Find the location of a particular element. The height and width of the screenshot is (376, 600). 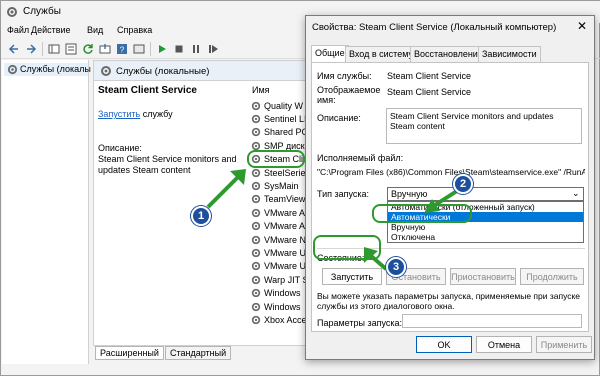

console-icon is located at coordinates (139, 49).